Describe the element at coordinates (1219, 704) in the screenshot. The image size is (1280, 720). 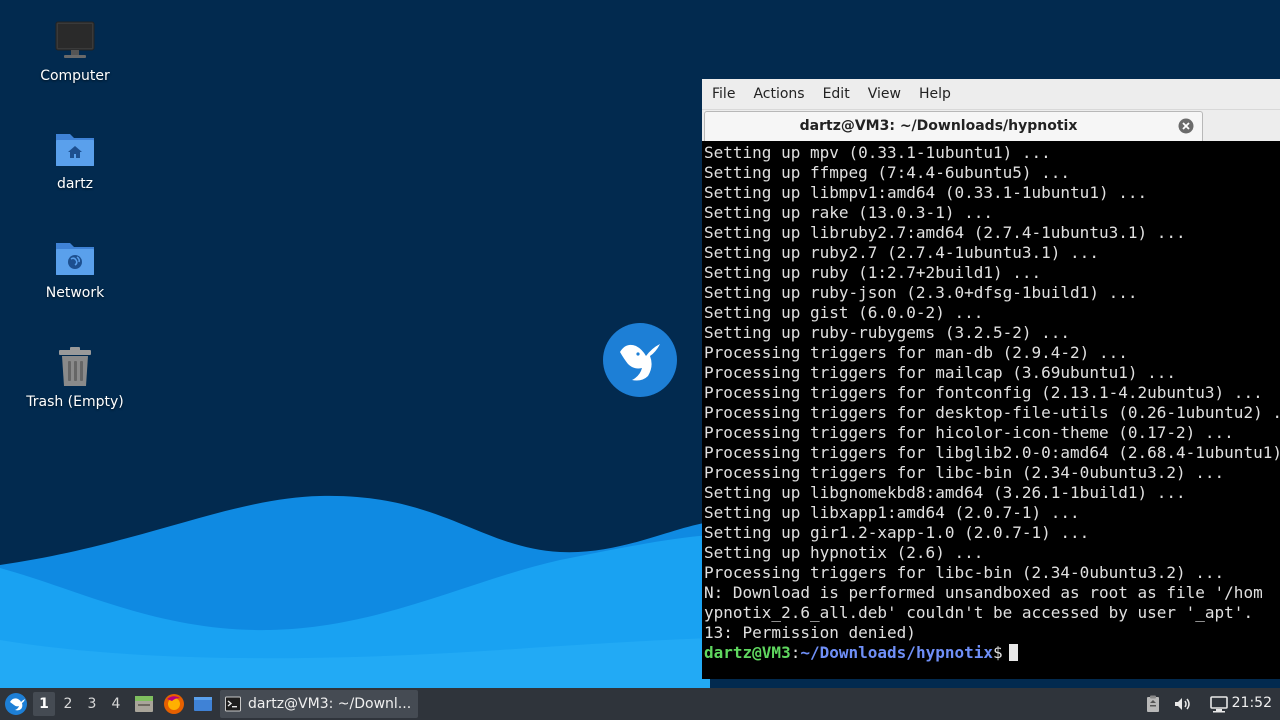
I see `network-icon` at that location.